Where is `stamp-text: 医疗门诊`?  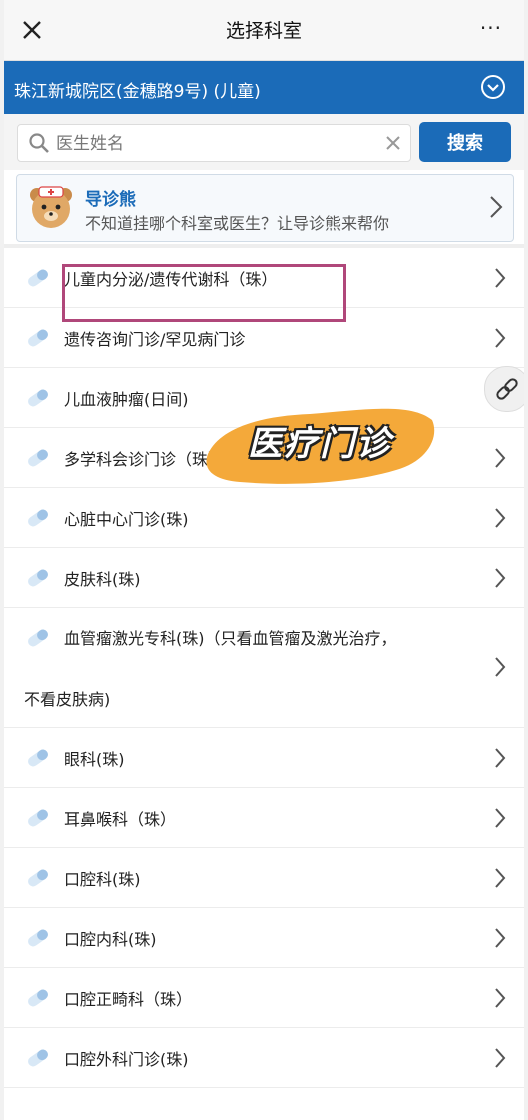 stamp-text: 医疗门诊 is located at coordinates (320, 444).